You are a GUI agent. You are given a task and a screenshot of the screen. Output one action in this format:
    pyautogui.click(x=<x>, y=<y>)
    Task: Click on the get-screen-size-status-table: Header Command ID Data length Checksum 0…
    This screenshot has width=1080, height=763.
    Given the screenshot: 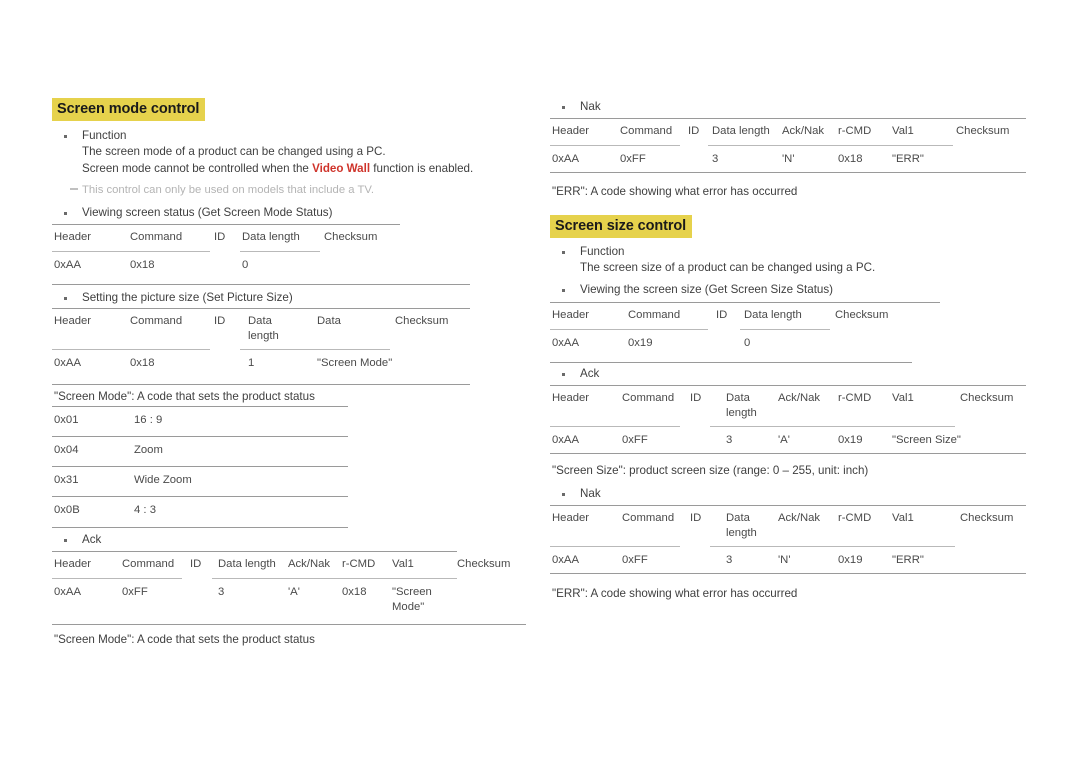 What is the action you would take?
    pyautogui.click(x=745, y=332)
    